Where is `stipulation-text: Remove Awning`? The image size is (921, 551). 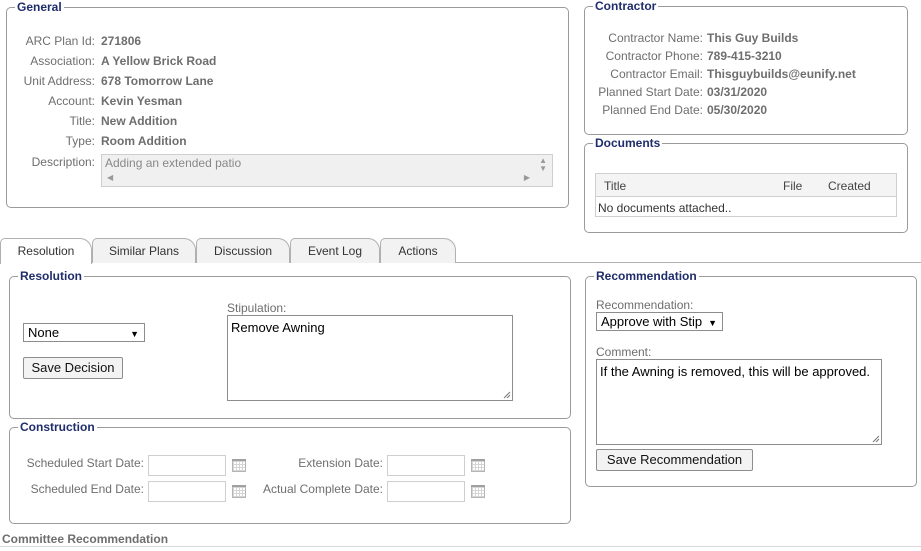
stipulation-text: Remove Awning is located at coordinates (278, 327).